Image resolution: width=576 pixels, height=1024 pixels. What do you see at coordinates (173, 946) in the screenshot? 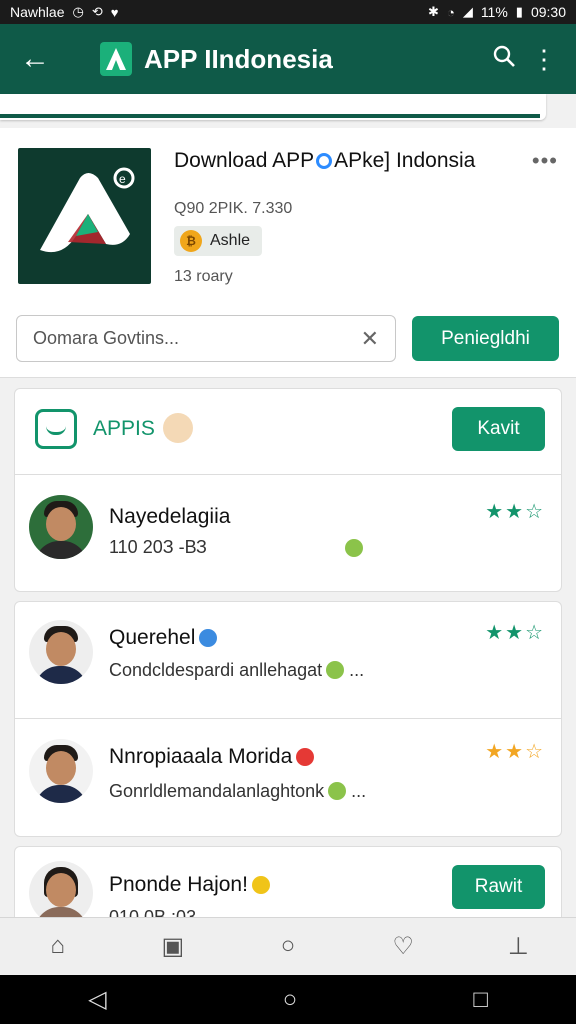
I see `gallery-icon: ▣` at bounding box center [173, 946].